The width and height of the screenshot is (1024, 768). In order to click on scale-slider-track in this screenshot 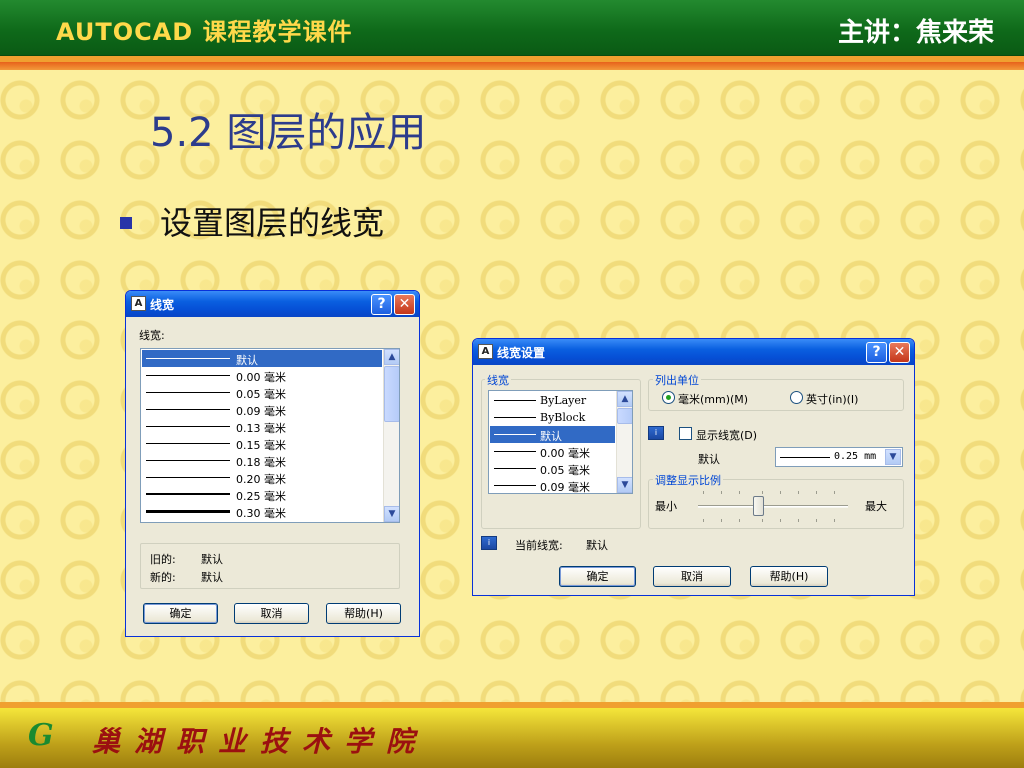, I will do `click(773, 506)`.